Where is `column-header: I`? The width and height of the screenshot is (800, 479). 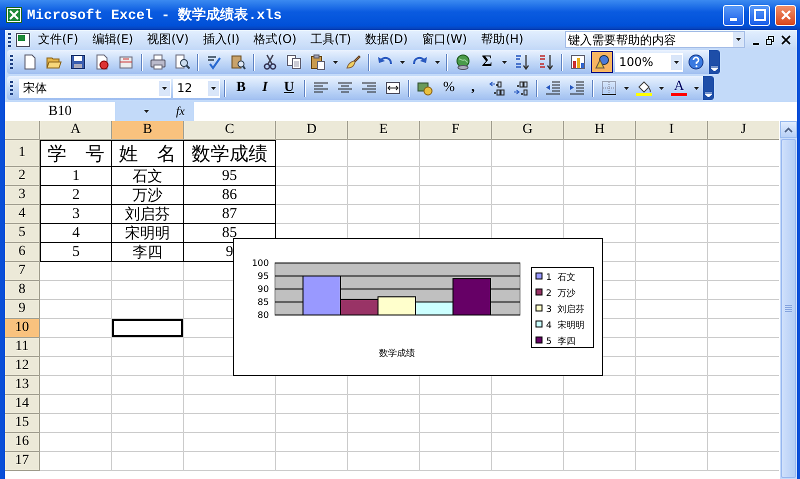 column-header: I is located at coordinates (672, 130).